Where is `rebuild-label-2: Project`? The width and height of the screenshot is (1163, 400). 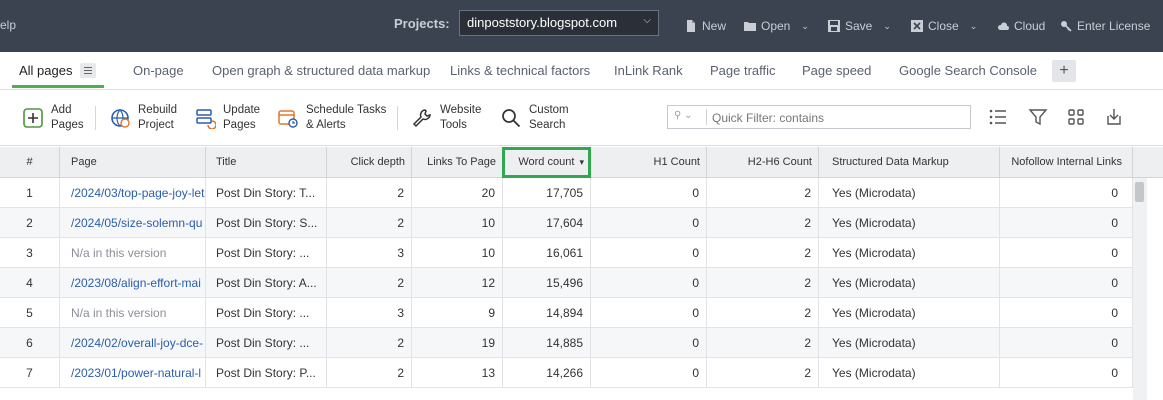
rebuild-label-2: Project is located at coordinates (156, 125).